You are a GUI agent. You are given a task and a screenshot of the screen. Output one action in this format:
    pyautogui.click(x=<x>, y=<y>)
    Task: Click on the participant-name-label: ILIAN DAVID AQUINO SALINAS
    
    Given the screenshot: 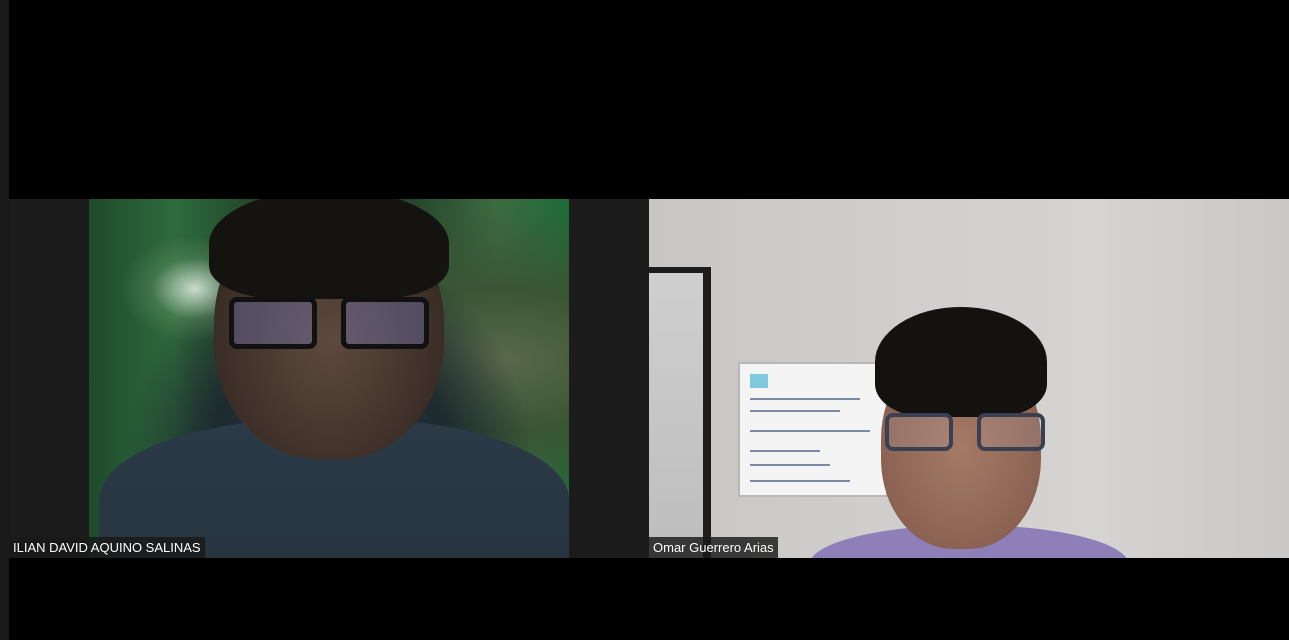 What is the action you would take?
    pyautogui.click(x=107, y=547)
    